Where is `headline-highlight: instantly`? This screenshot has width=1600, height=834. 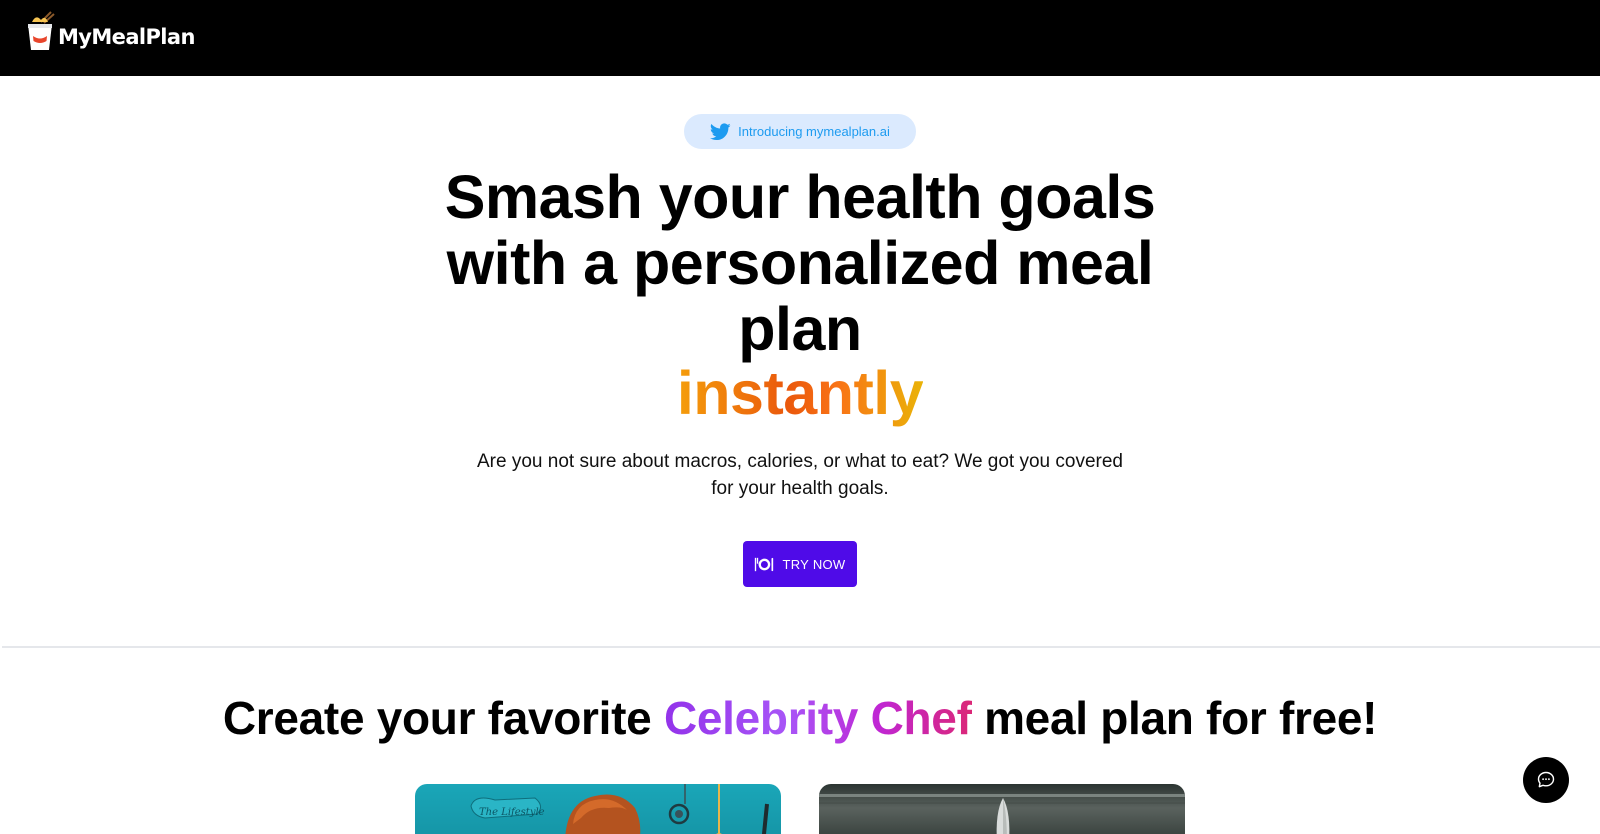 headline-highlight: instantly is located at coordinates (800, 393).